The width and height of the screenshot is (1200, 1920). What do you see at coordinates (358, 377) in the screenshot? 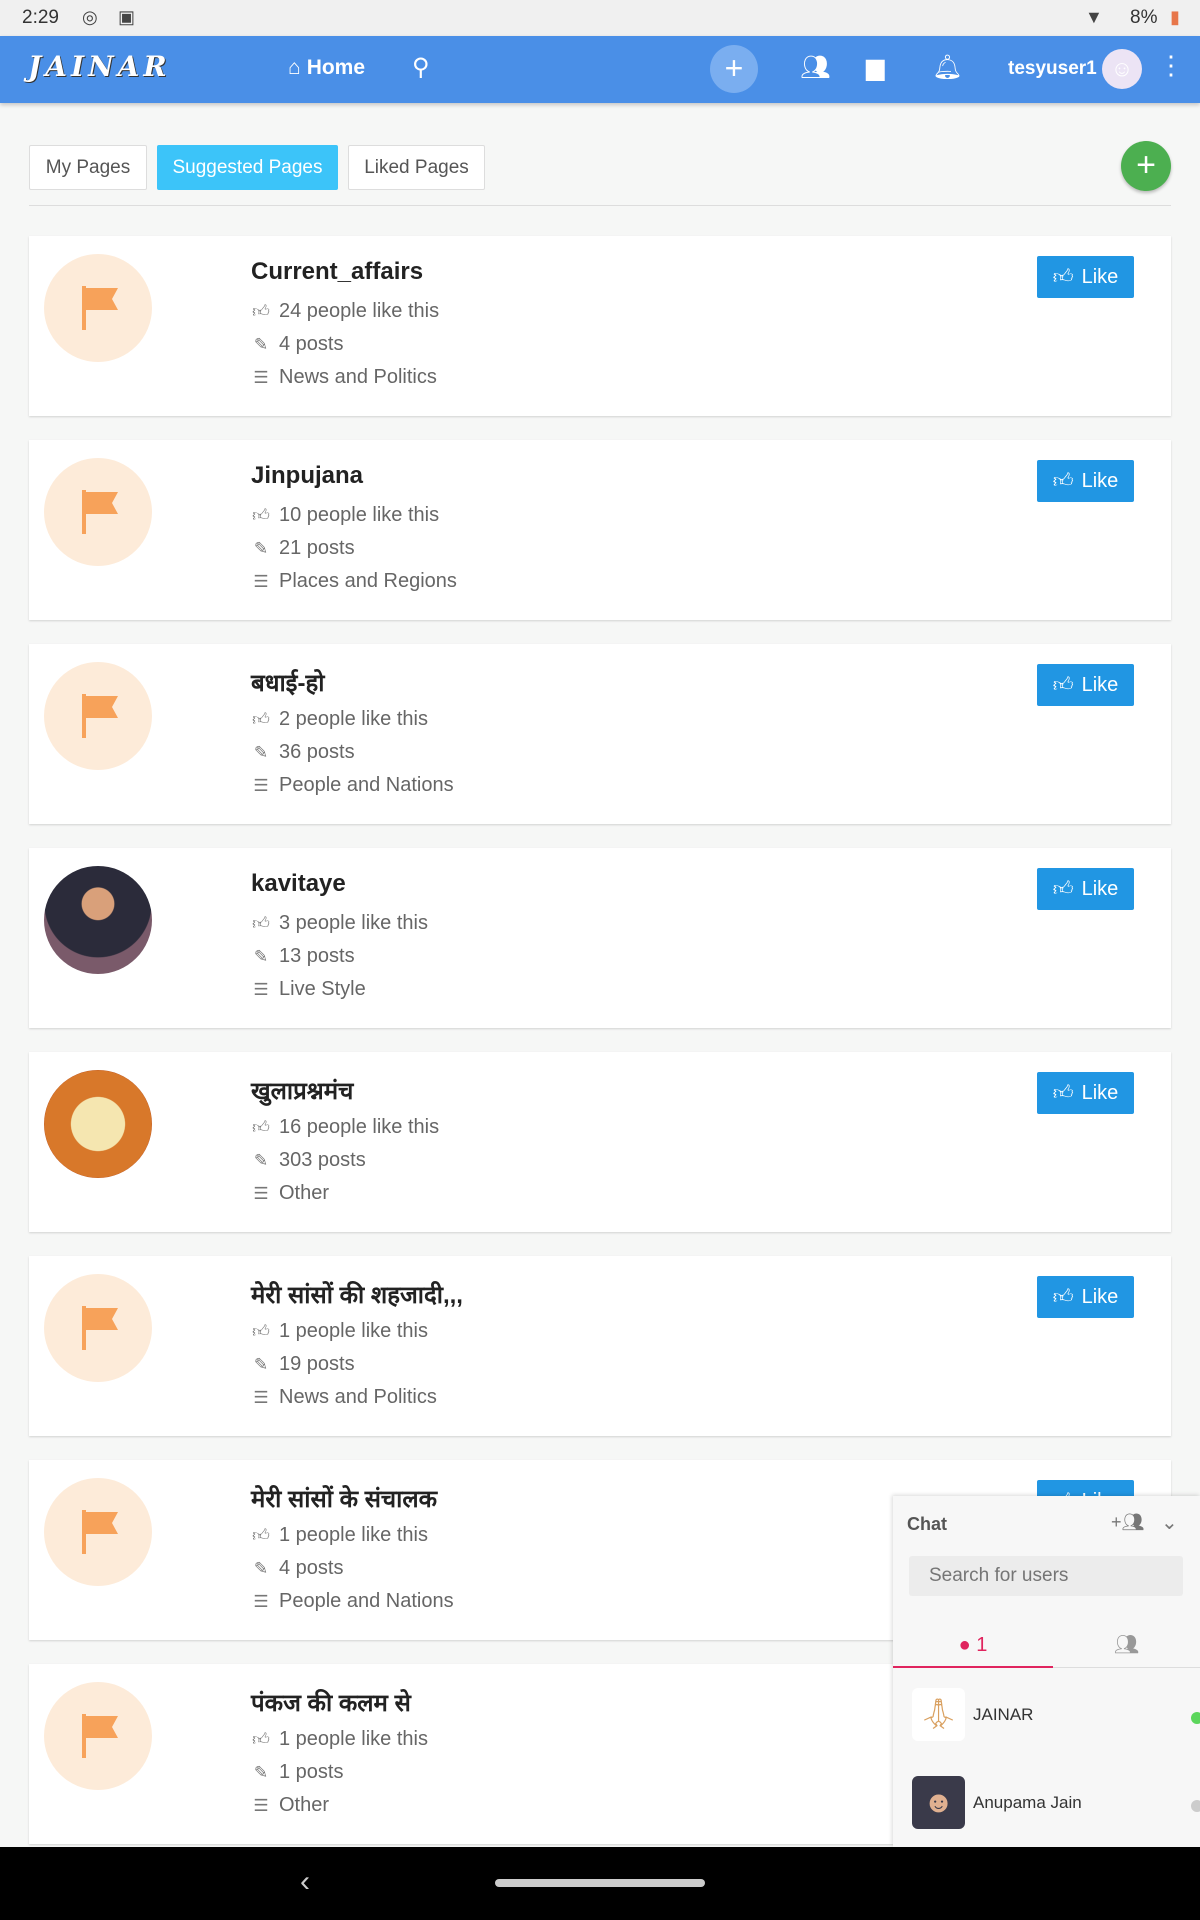
I see `category-text: News and Politics` at bounding box center [358, 377].